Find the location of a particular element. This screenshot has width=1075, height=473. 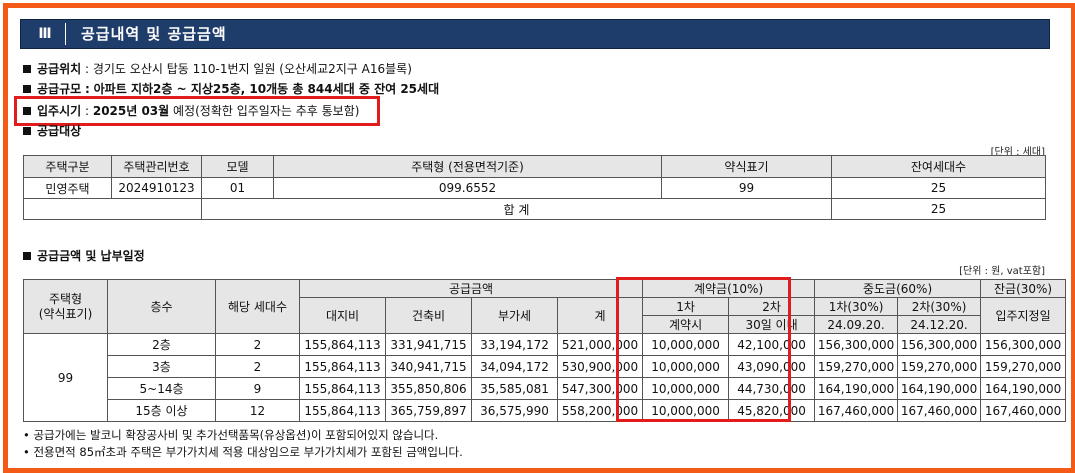

th-land: 대지비 is located at coordinates (342, 315).